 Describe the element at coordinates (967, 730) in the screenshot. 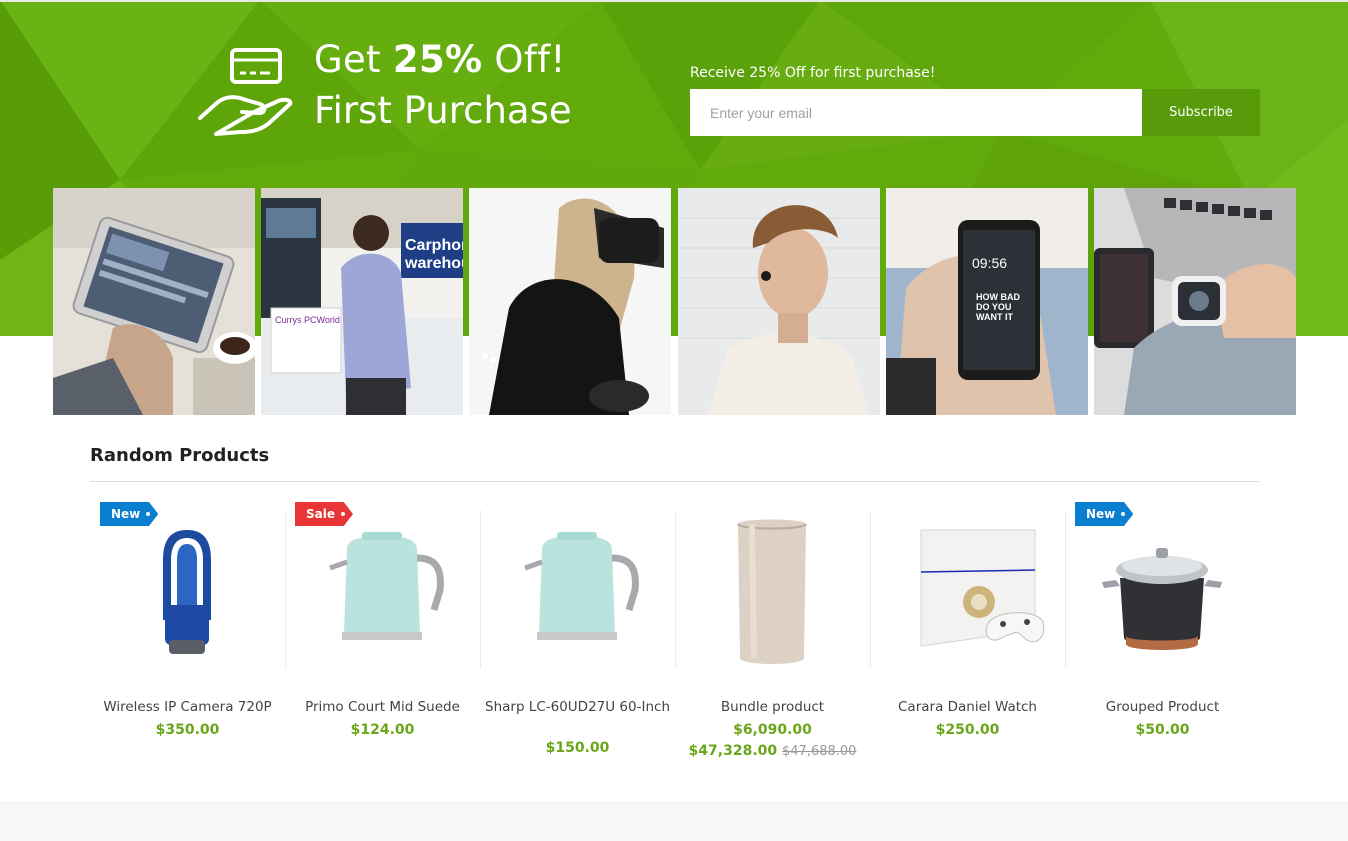

I see `product-price: $250.00` at that location.